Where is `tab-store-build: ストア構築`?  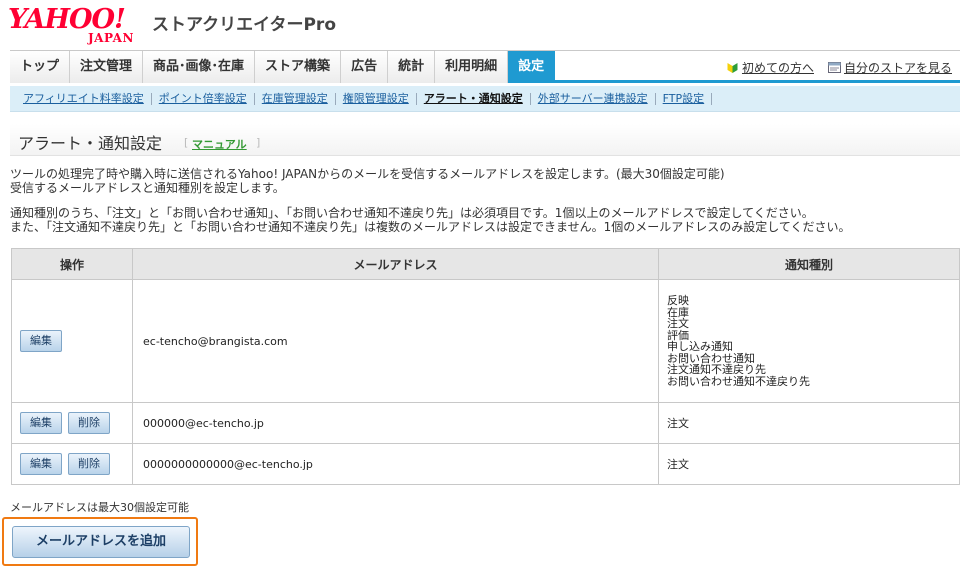 tab-store-build: ストア構築 is located at coordinates (298, 67).